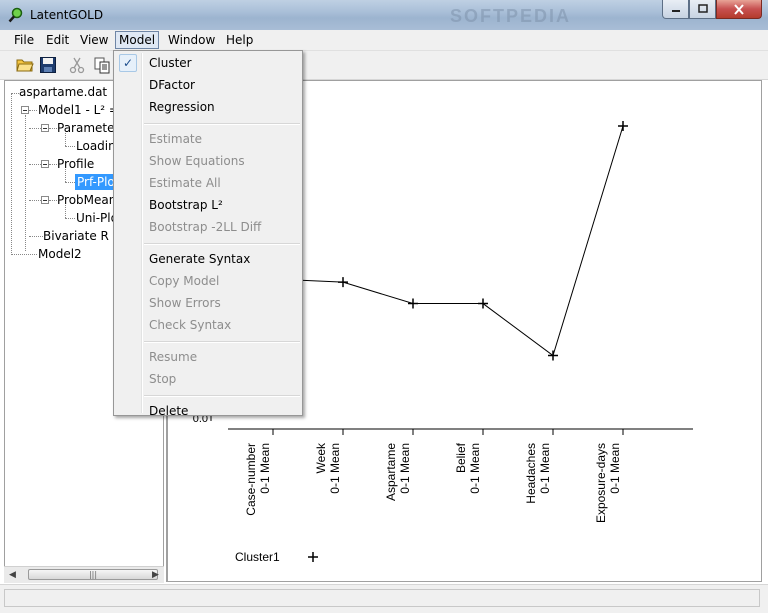 The image size is (768, 613). Describe the element at coordinates (45, 164) in the screenshot. I see `tree-collapse-profile` at that location.